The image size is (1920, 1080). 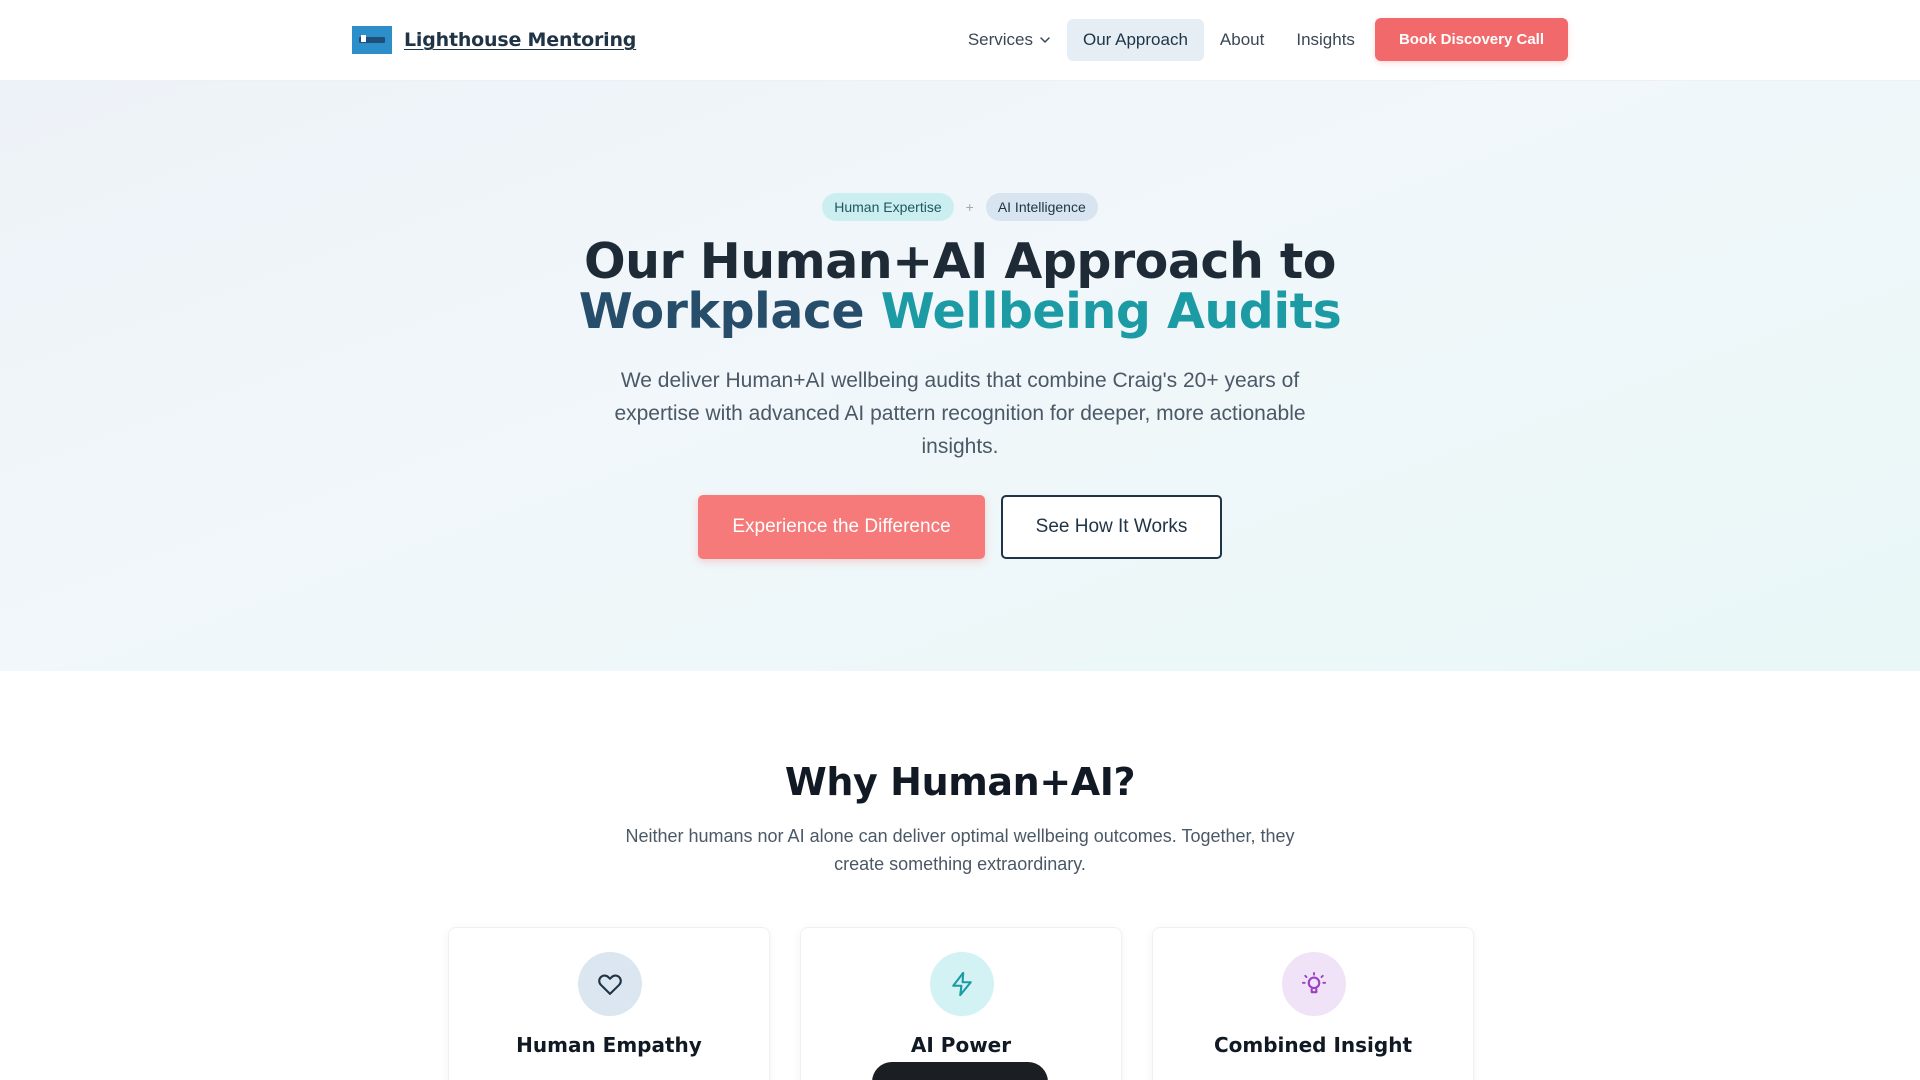 What do you see at coordinates (1111, 311) in the screenshot?
I see `hero-title-wellbeing-audits: Wellbeing Audits` at bounding box center [1111, 311].